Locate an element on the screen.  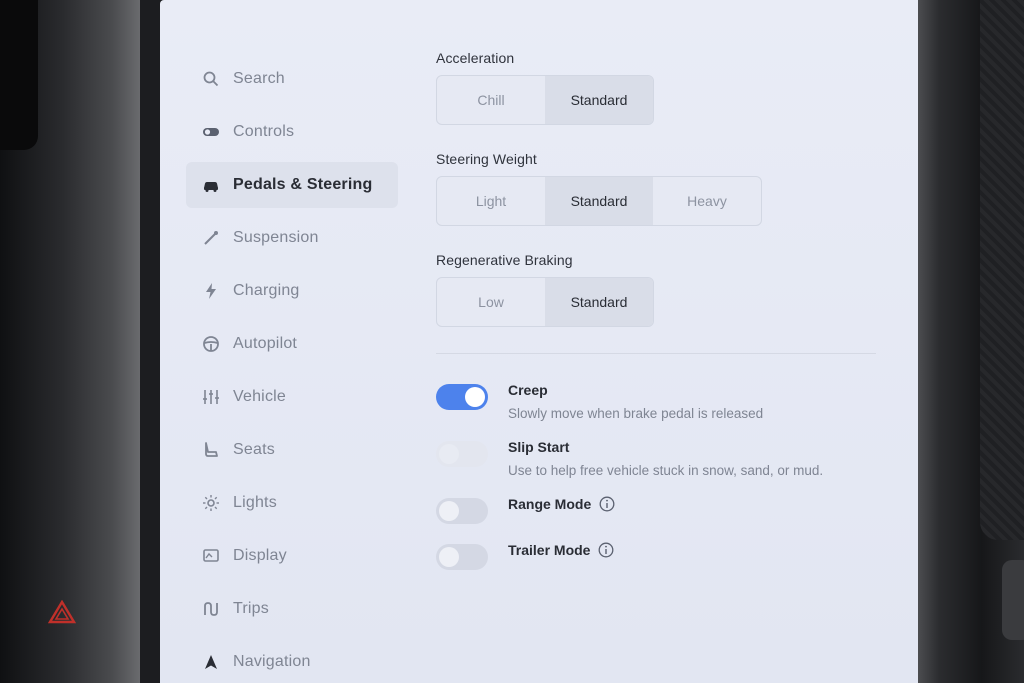
door-handle is located at coordinates (1013, 600).